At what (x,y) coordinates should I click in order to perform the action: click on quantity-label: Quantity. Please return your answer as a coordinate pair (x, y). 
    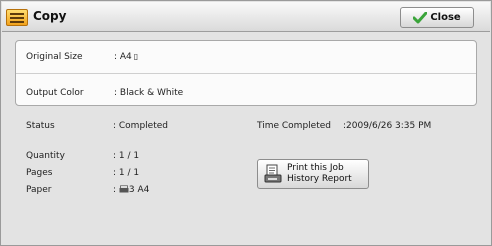
    Looking at the image, I should click on (45, 156).